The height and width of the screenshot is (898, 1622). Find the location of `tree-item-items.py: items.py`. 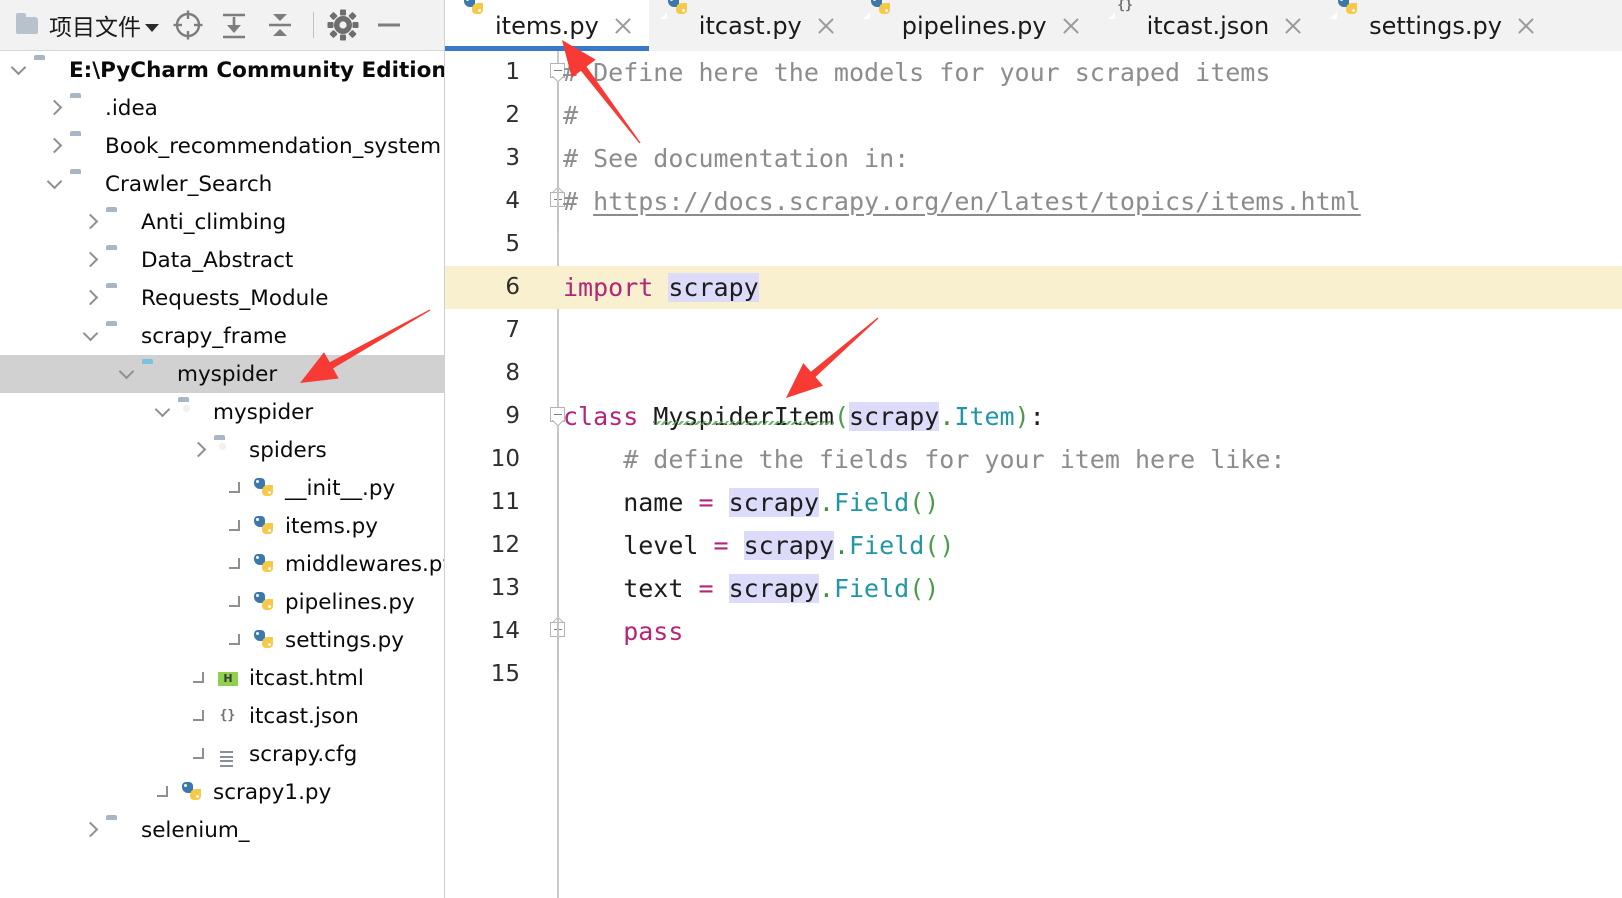

tree-item-items.py: items.py is located at coordinates (222, 526).